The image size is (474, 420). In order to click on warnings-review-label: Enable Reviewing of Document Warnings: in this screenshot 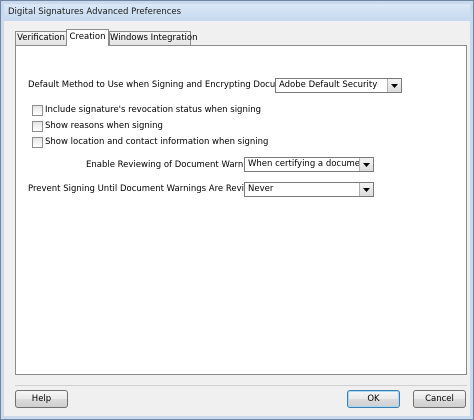, I will do `click(175, 165)`.